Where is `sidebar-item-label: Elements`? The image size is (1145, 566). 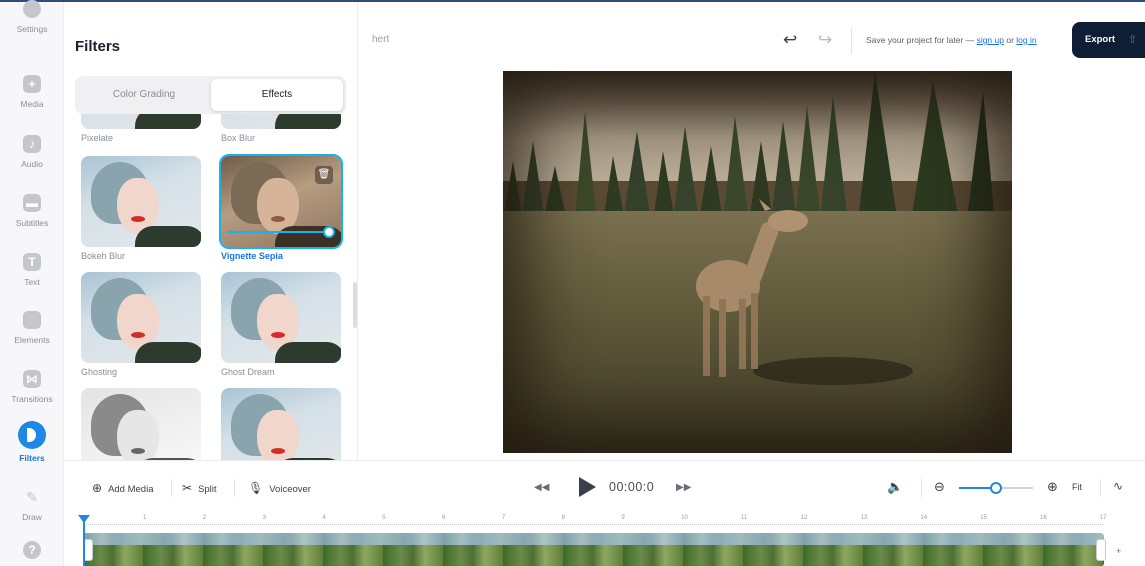
sidebar-item-label: Elements is located at coordinates (32, 340).